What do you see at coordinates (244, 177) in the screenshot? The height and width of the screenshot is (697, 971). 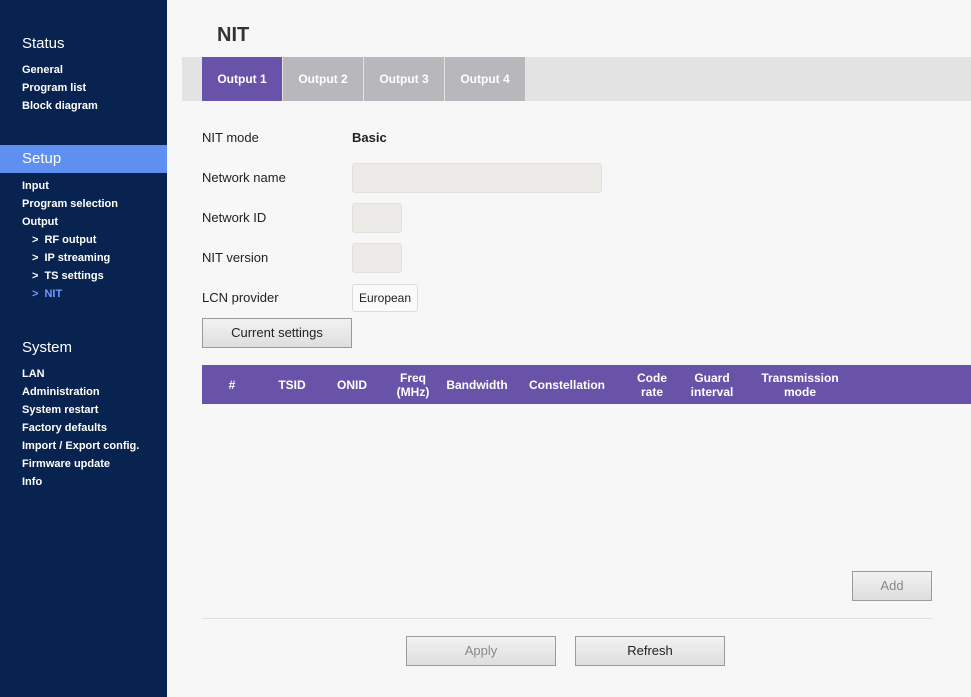 I see `network-name-label: Network name` at bounding box center [244, 177].